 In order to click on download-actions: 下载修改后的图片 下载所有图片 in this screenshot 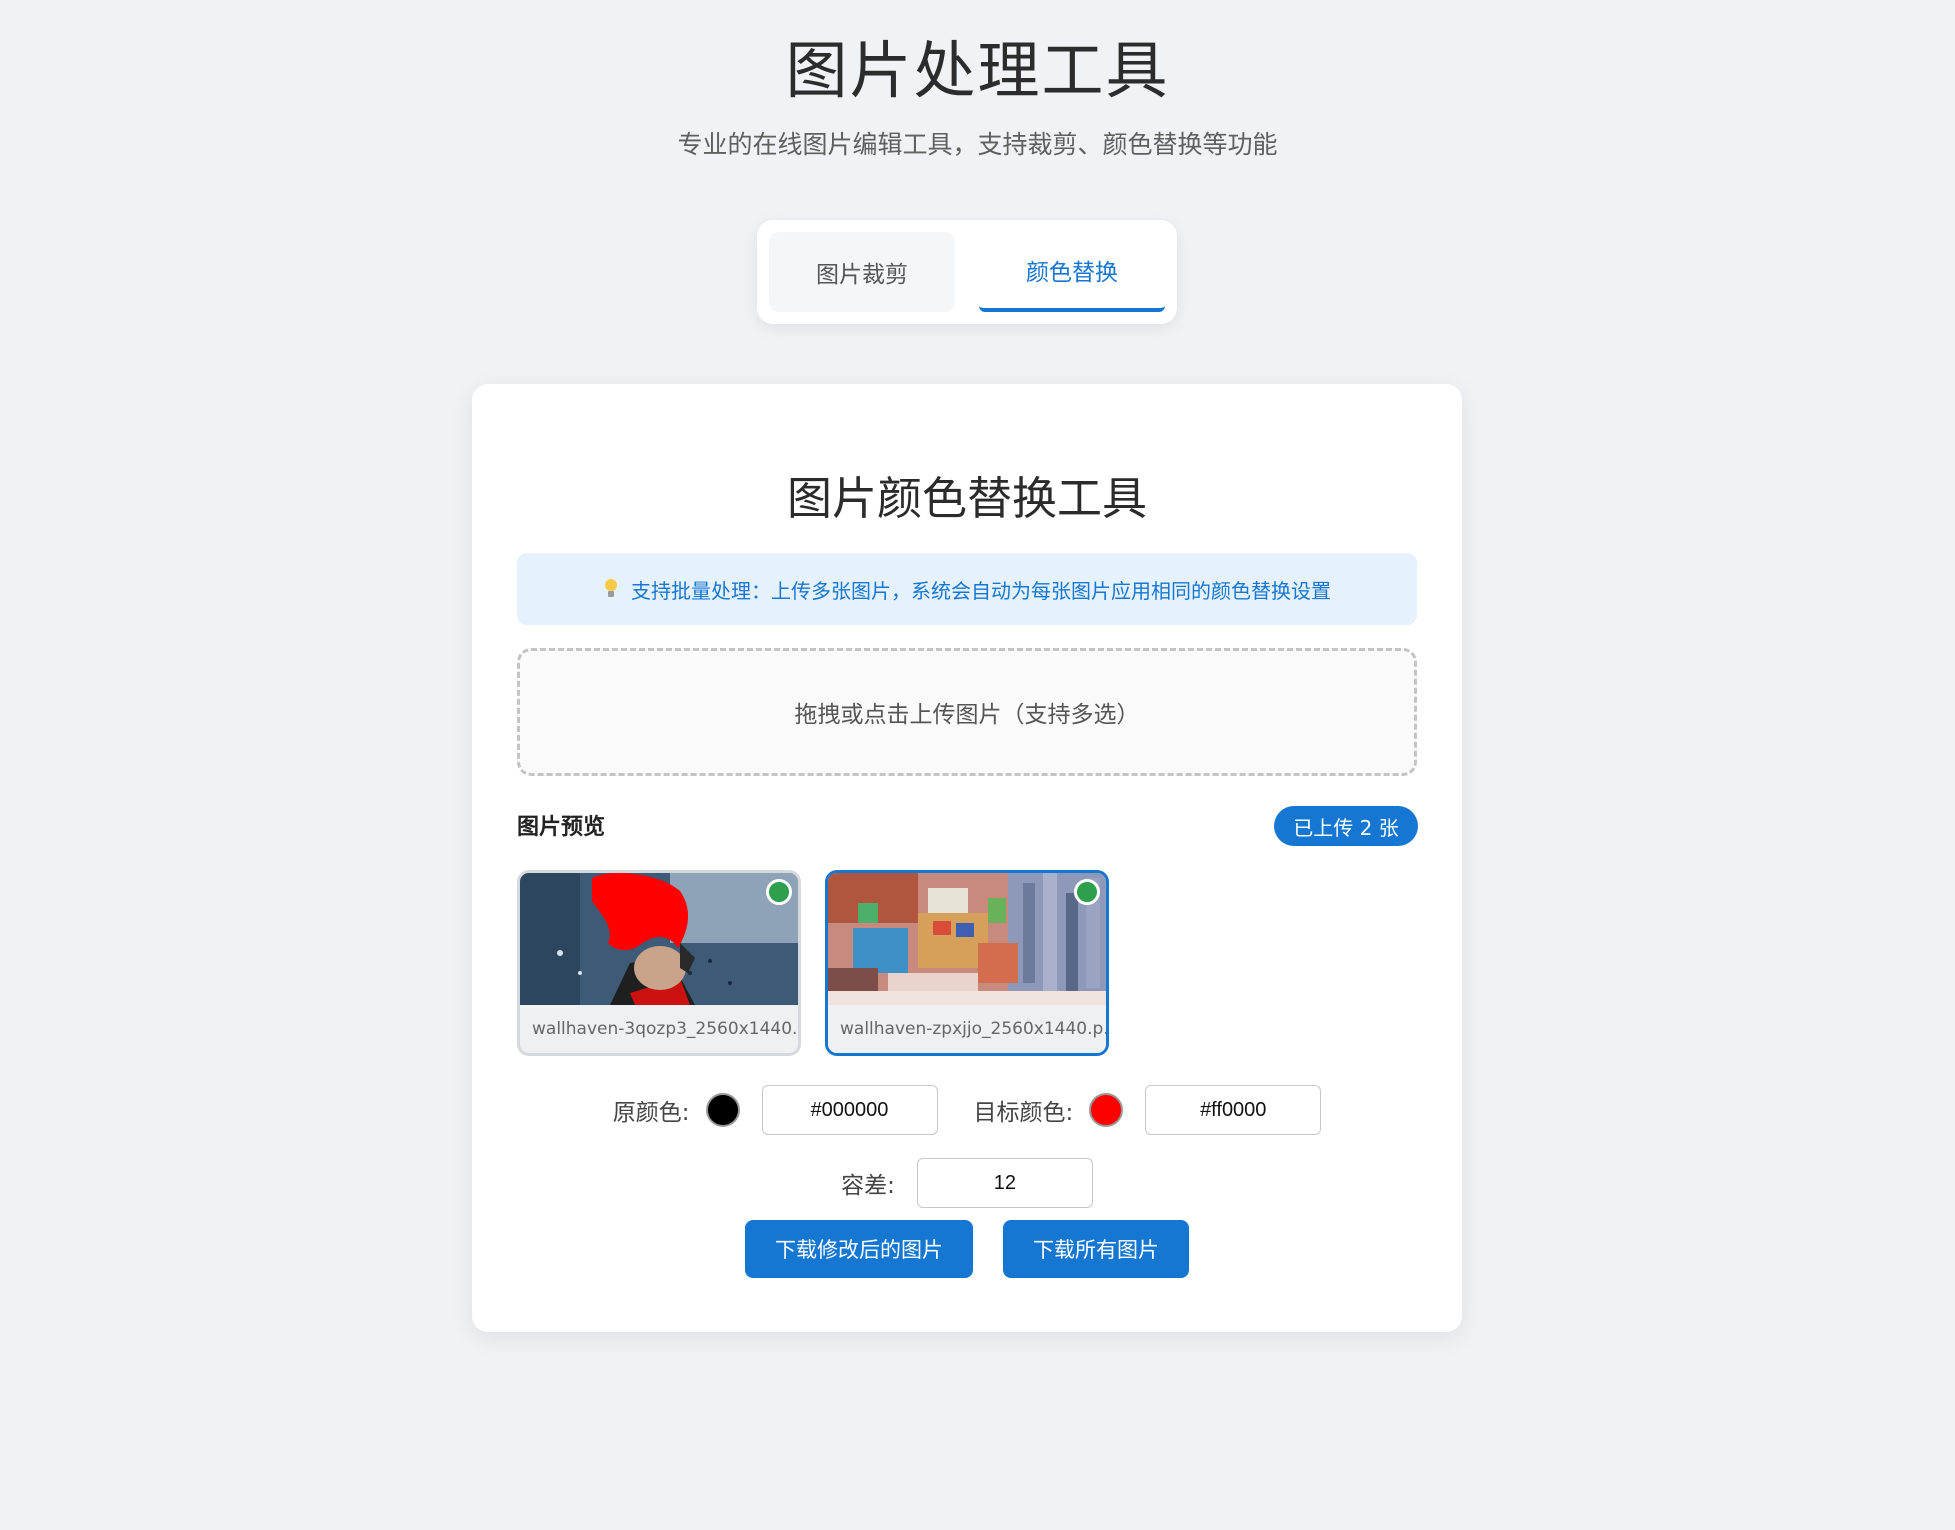, I will do `click(967, 1249)`.